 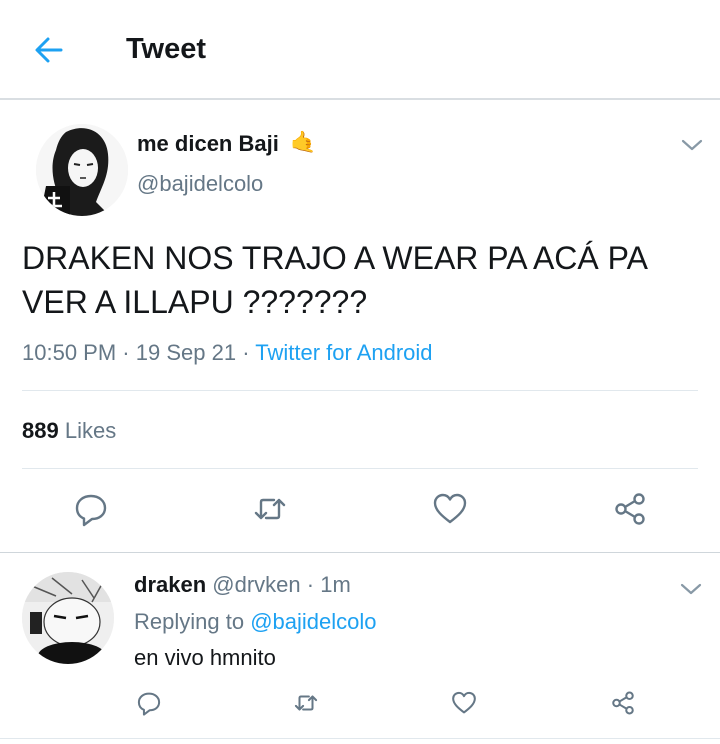 I want to click on reply-like-button, so click(x=464, y=703).